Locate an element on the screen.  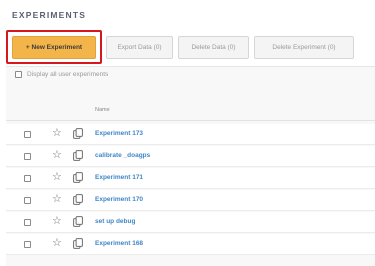
export-data-button: Export Data (0) is located at coordinates (139, 47).